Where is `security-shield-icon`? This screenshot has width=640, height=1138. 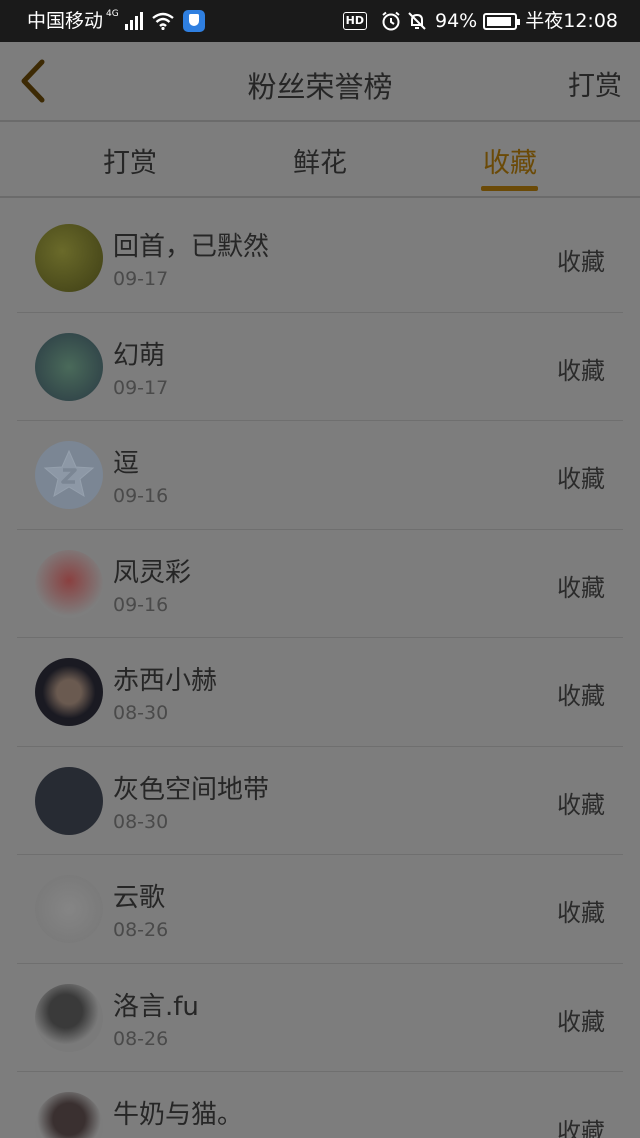
security-shield-icon is located at coordinates (193, 21).